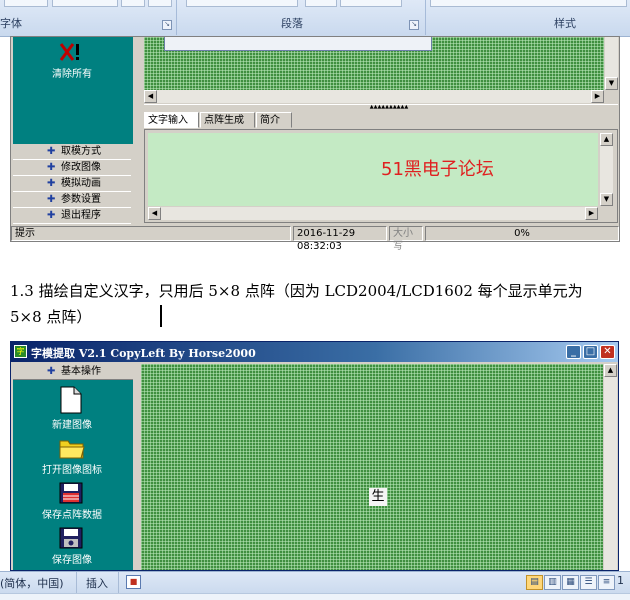  Describe the element at coordinates (606, 169) in the screenshot. I see `text-vertical-scrollbar: ▲ ▼` at that location.